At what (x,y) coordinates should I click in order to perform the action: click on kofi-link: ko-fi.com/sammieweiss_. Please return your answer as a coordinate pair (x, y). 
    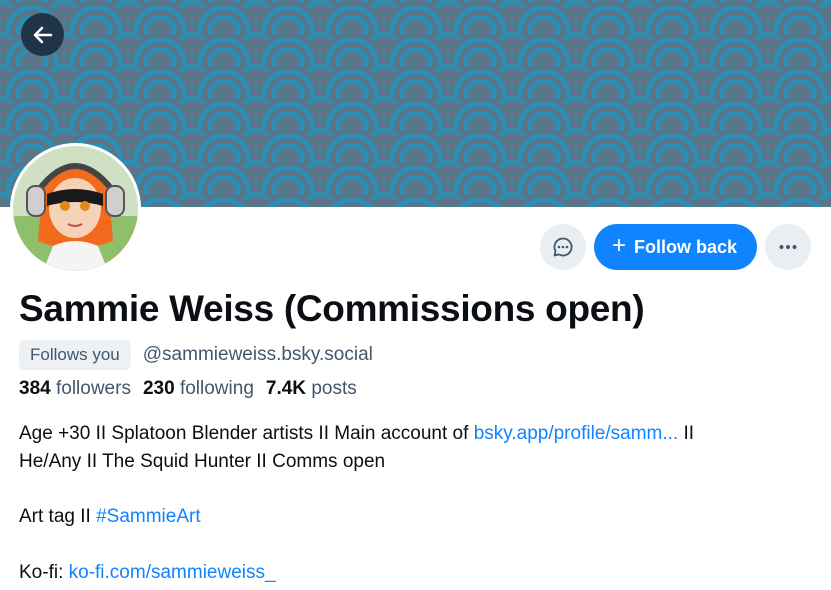
    Looking at the image, I should click on (172, 572).